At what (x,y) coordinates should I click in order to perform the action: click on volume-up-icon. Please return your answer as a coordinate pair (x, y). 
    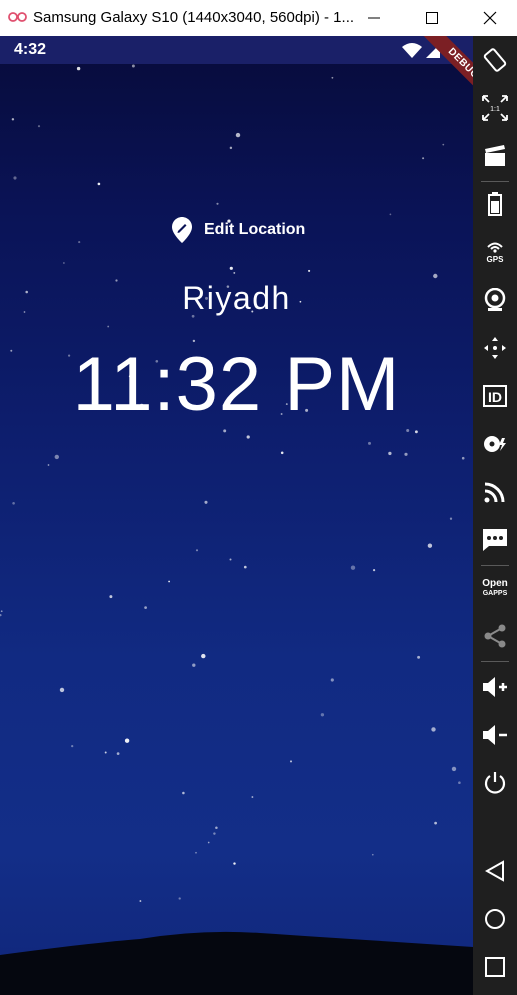
    Looking at the image, I should click on (495, 687).